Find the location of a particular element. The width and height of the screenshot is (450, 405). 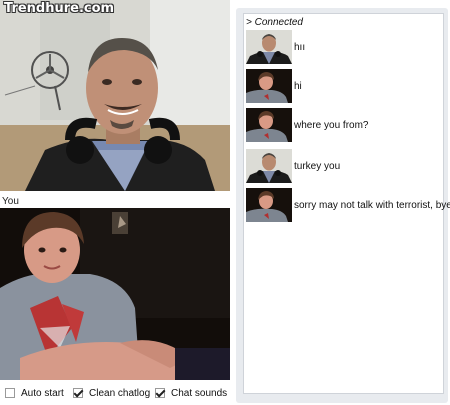

chat-sounds-label: Chat sounds is located at coordinates (199, 393).